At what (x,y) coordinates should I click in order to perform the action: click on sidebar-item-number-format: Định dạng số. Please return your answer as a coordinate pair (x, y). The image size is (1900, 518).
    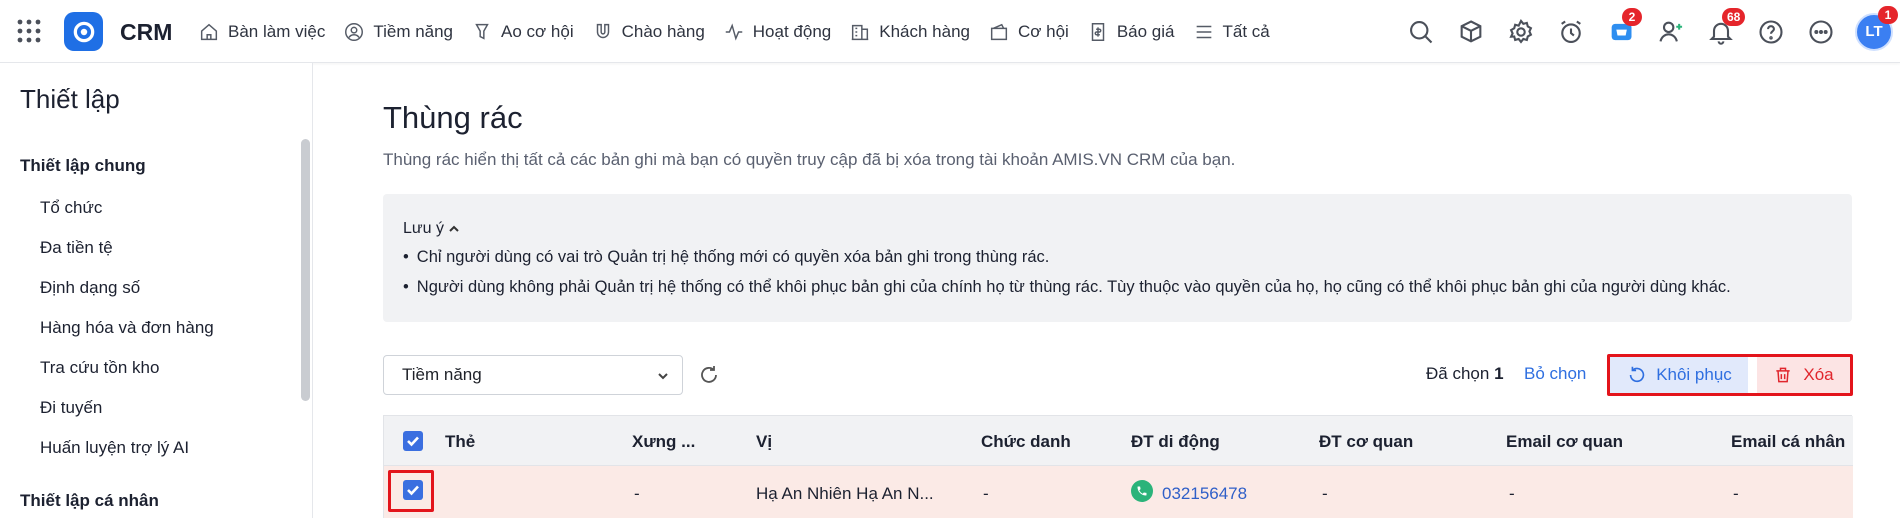
    Looking at the image, I should click on (90, 288).